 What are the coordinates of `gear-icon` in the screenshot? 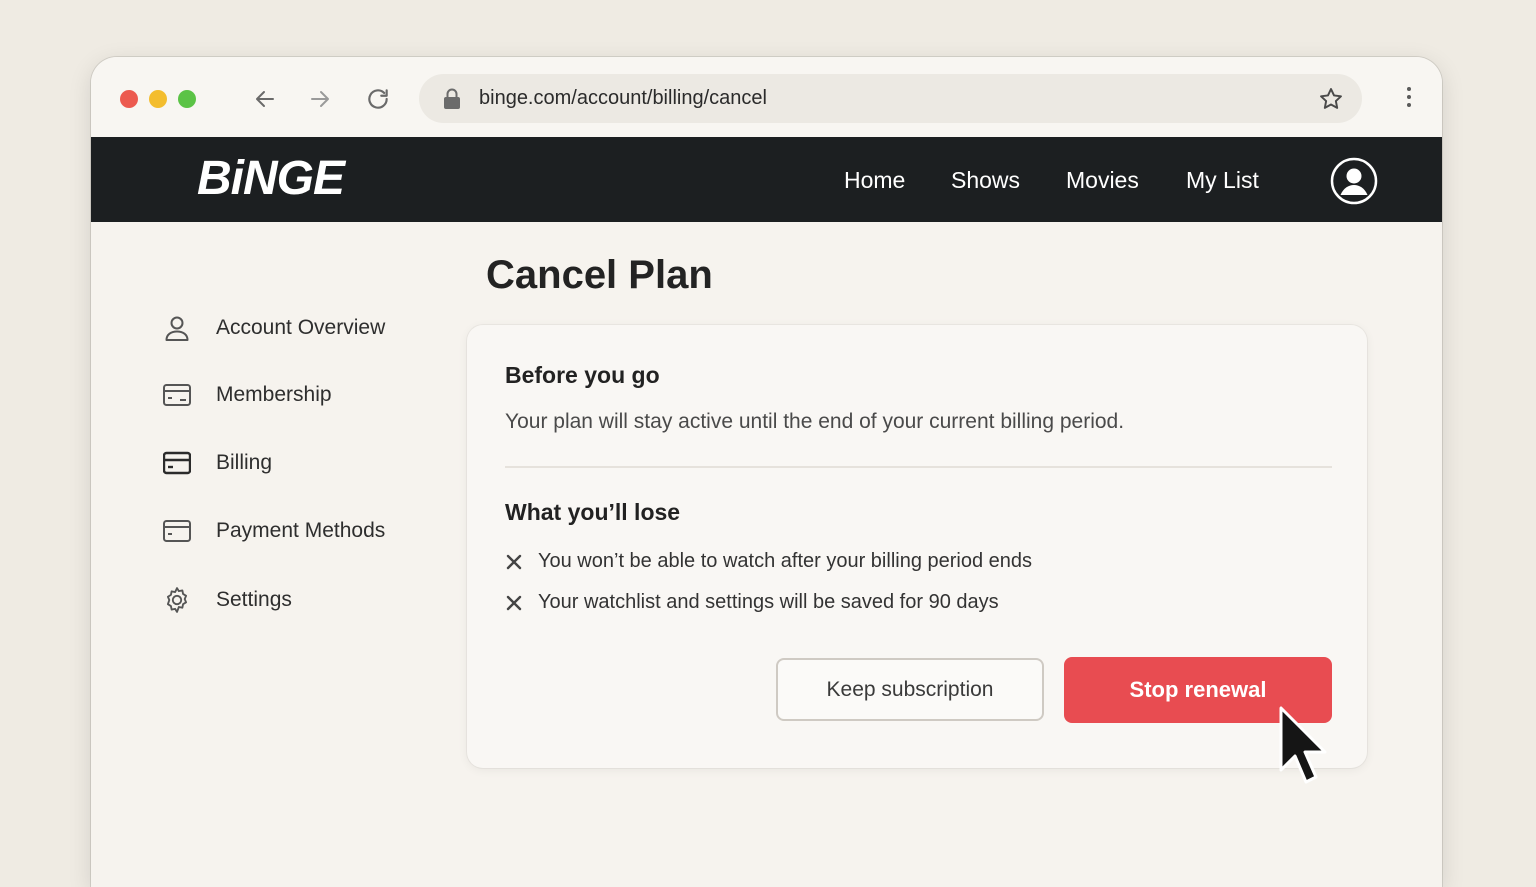 It's located at (177, 600).